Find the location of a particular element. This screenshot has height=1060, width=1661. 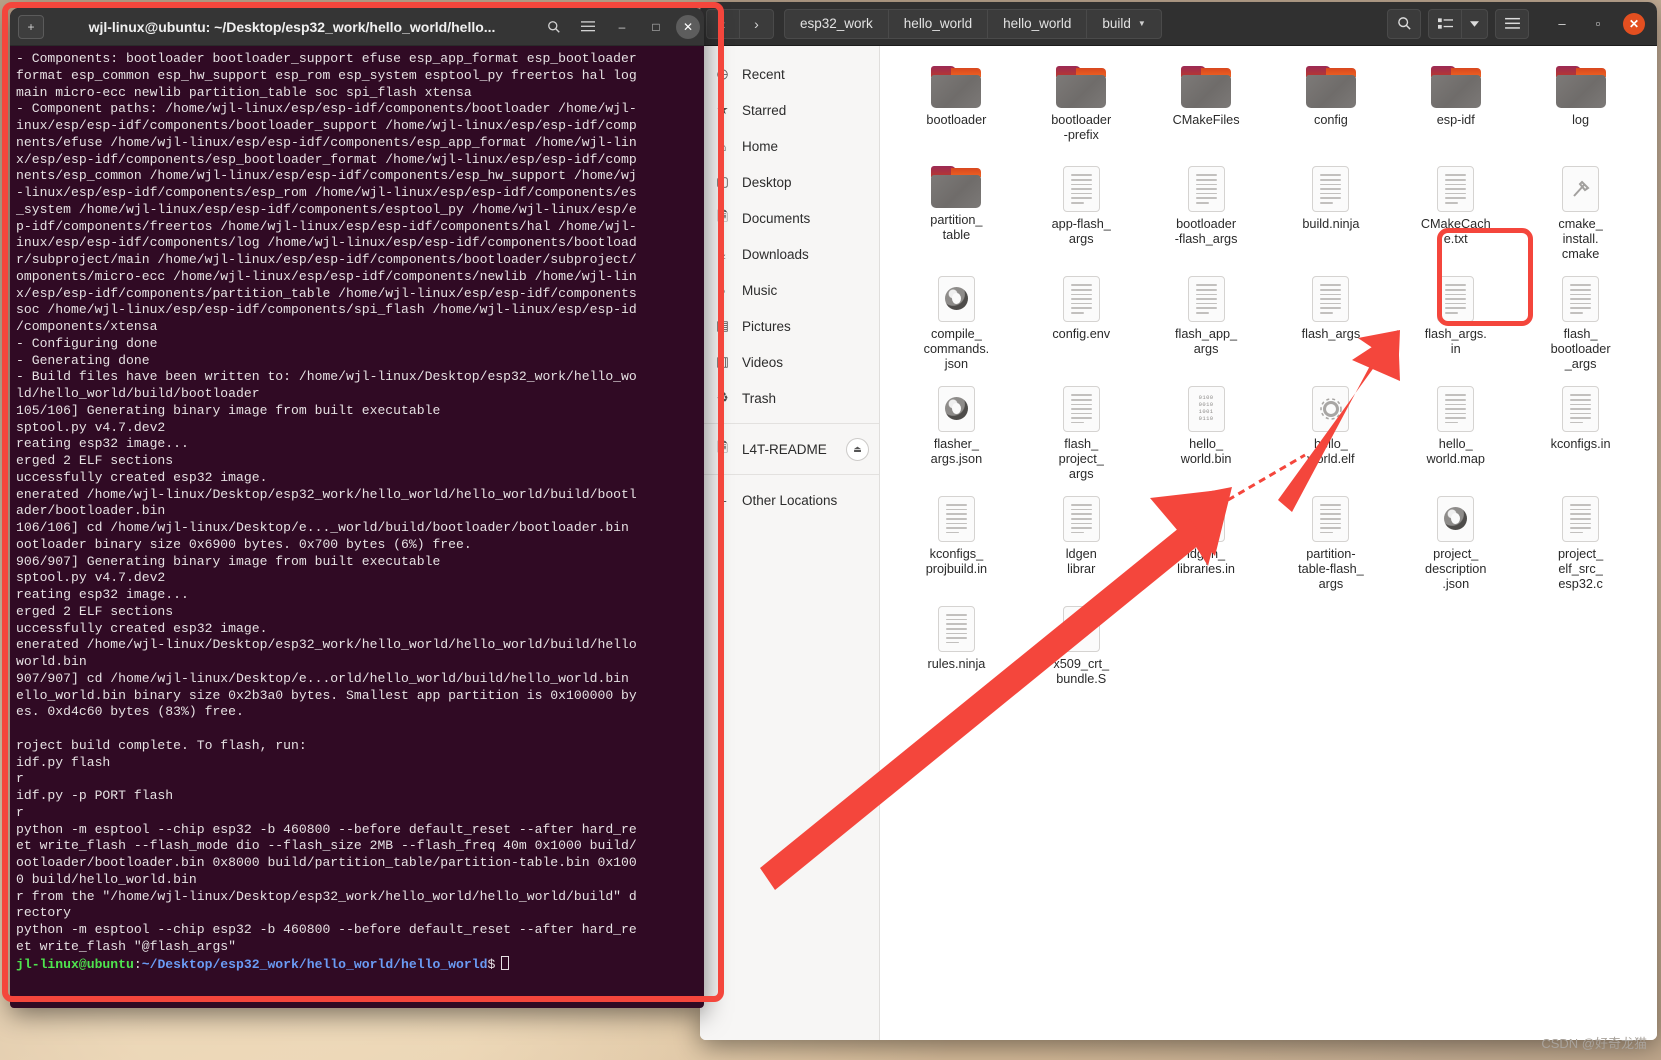

chevron-down-icon is located at coordinates (1475, 23).